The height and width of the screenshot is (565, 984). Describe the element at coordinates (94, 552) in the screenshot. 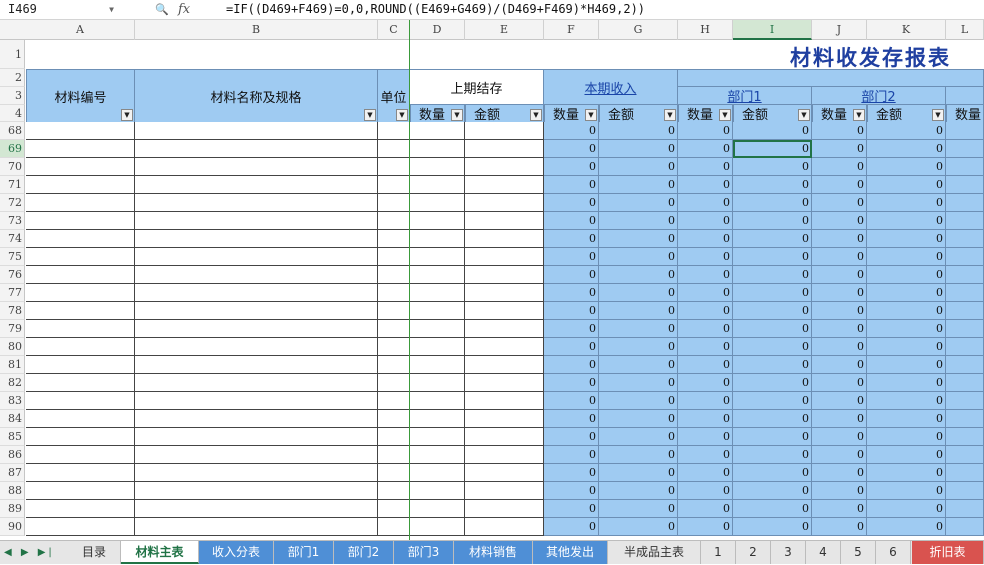

I see `sheet-tab: 目录` at that location.